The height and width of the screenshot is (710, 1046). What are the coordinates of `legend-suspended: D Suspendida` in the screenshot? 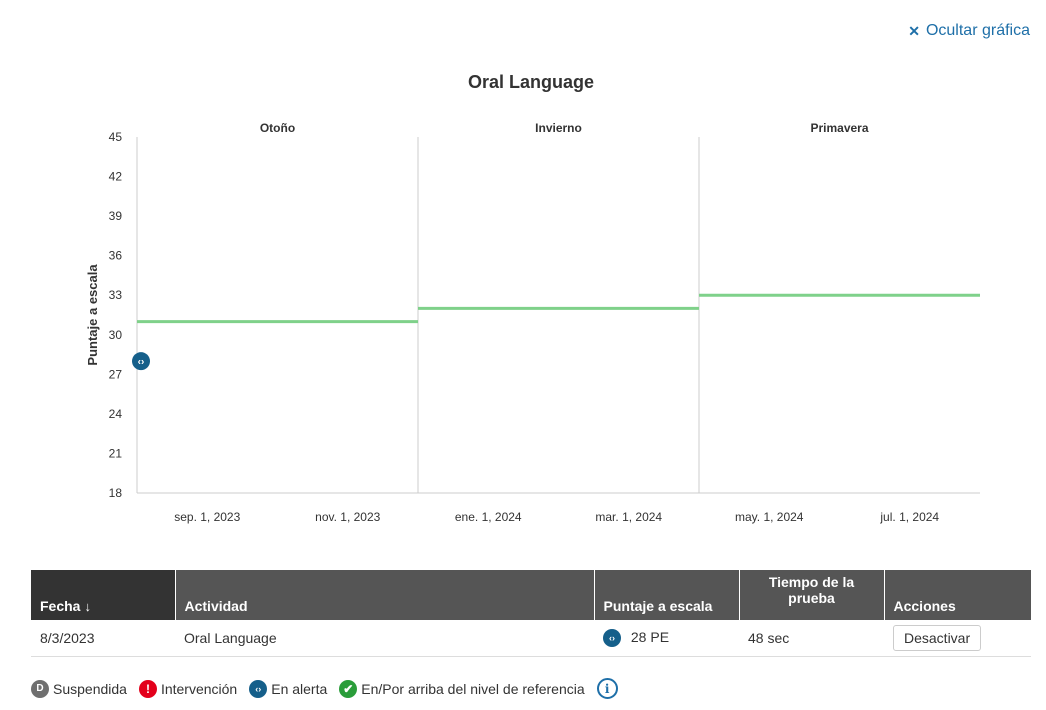 It's located at (79, 688).